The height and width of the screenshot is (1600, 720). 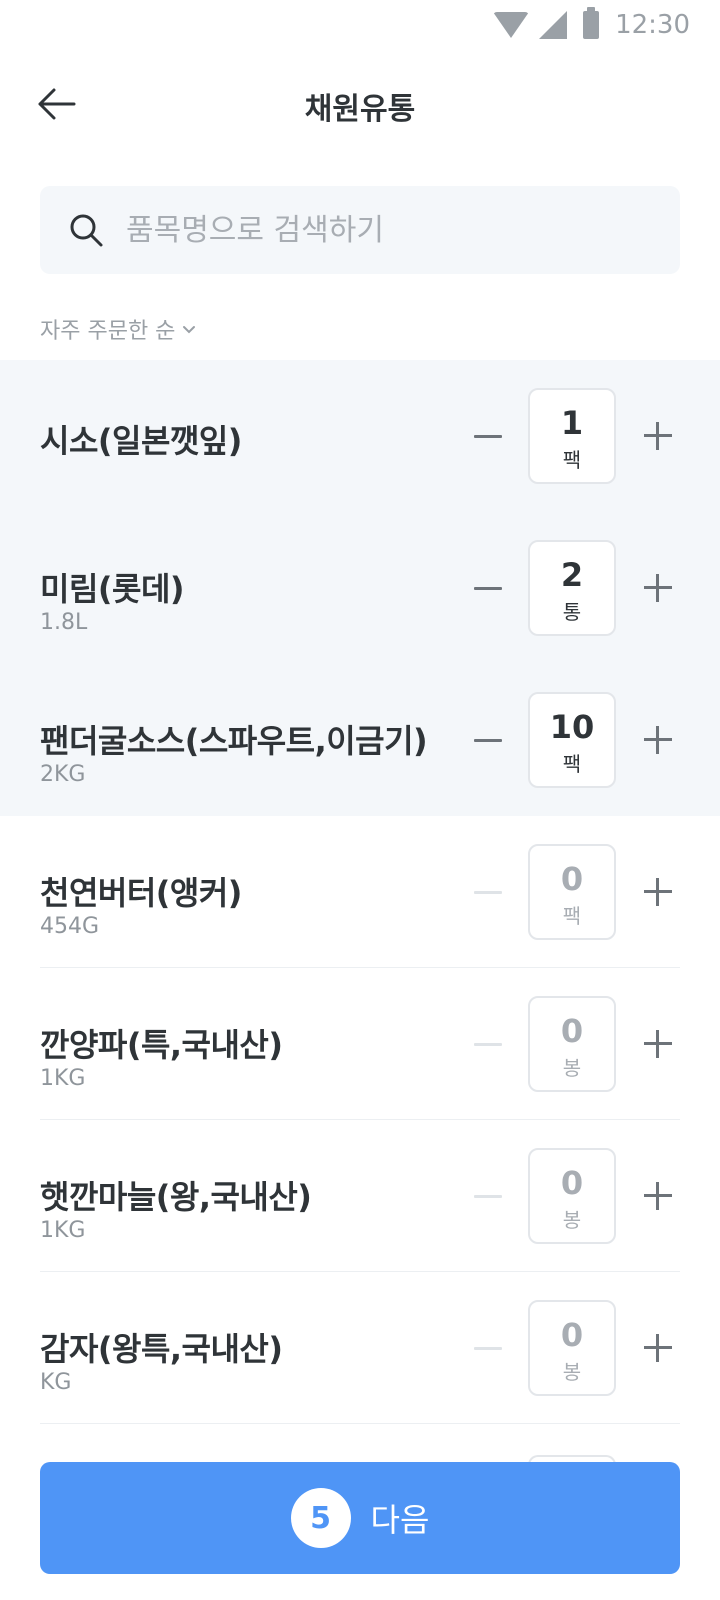 I want to click on list-item: 팬더굴소스(스파우트,이금기) 2KG 10 팩, so click(x=360, y=740).